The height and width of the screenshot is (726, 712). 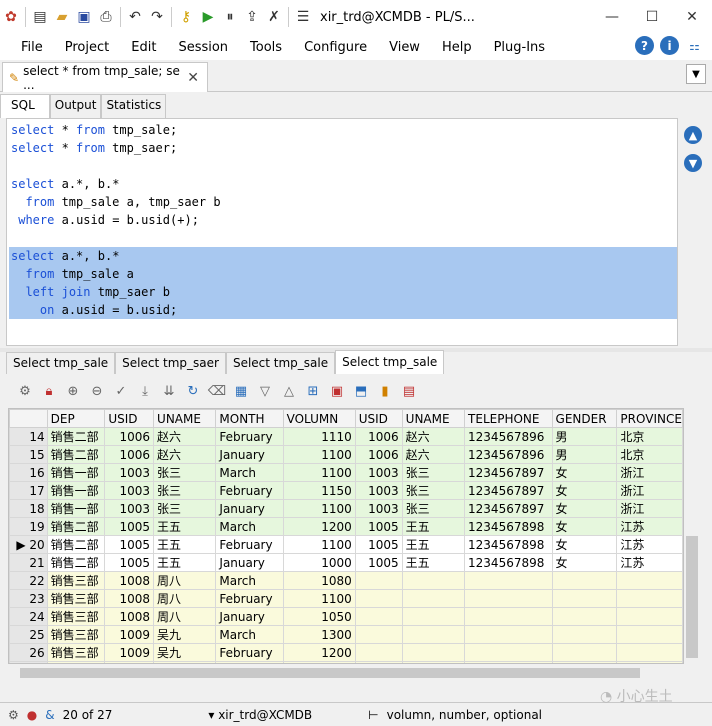 I want to click on tab-sql: SQL, so click(x=25, y=106).